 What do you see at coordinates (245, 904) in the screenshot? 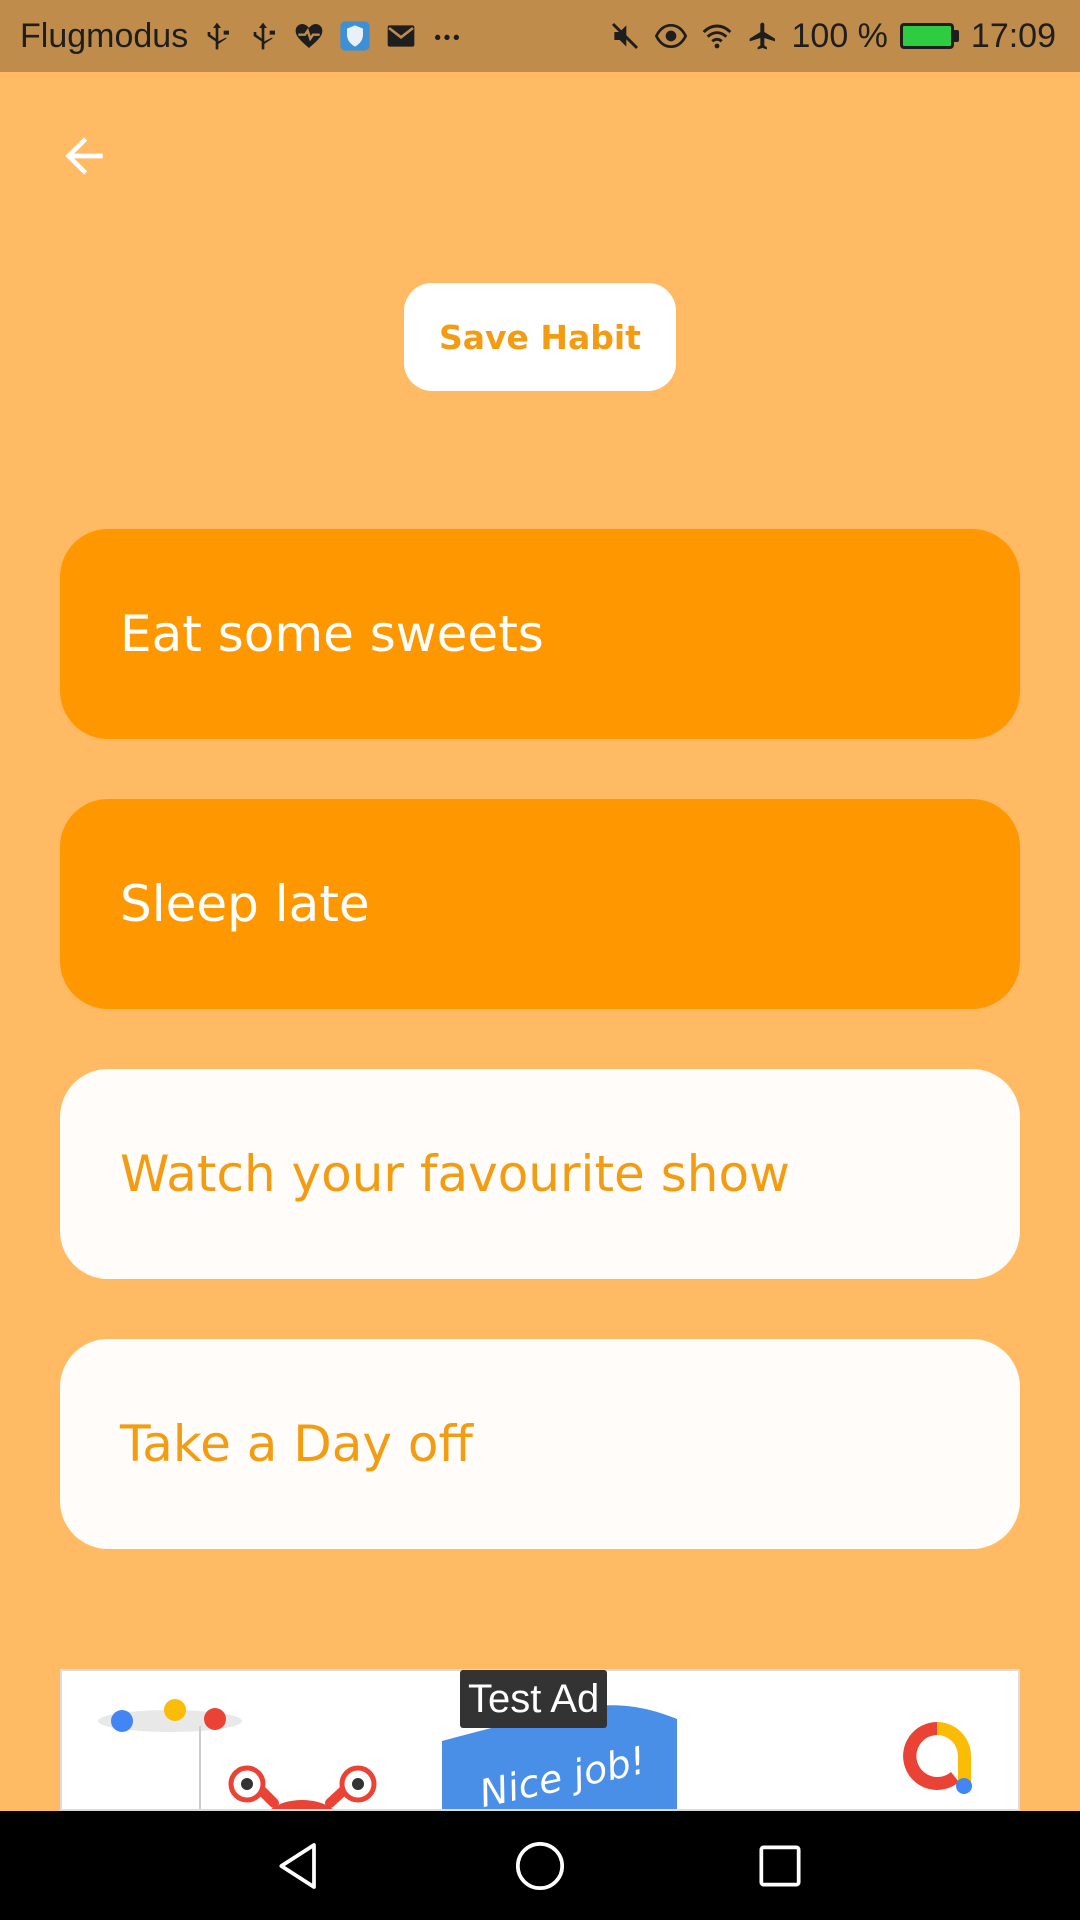
I see `habit-label: Sleep late` at bounding box center [245, 904].